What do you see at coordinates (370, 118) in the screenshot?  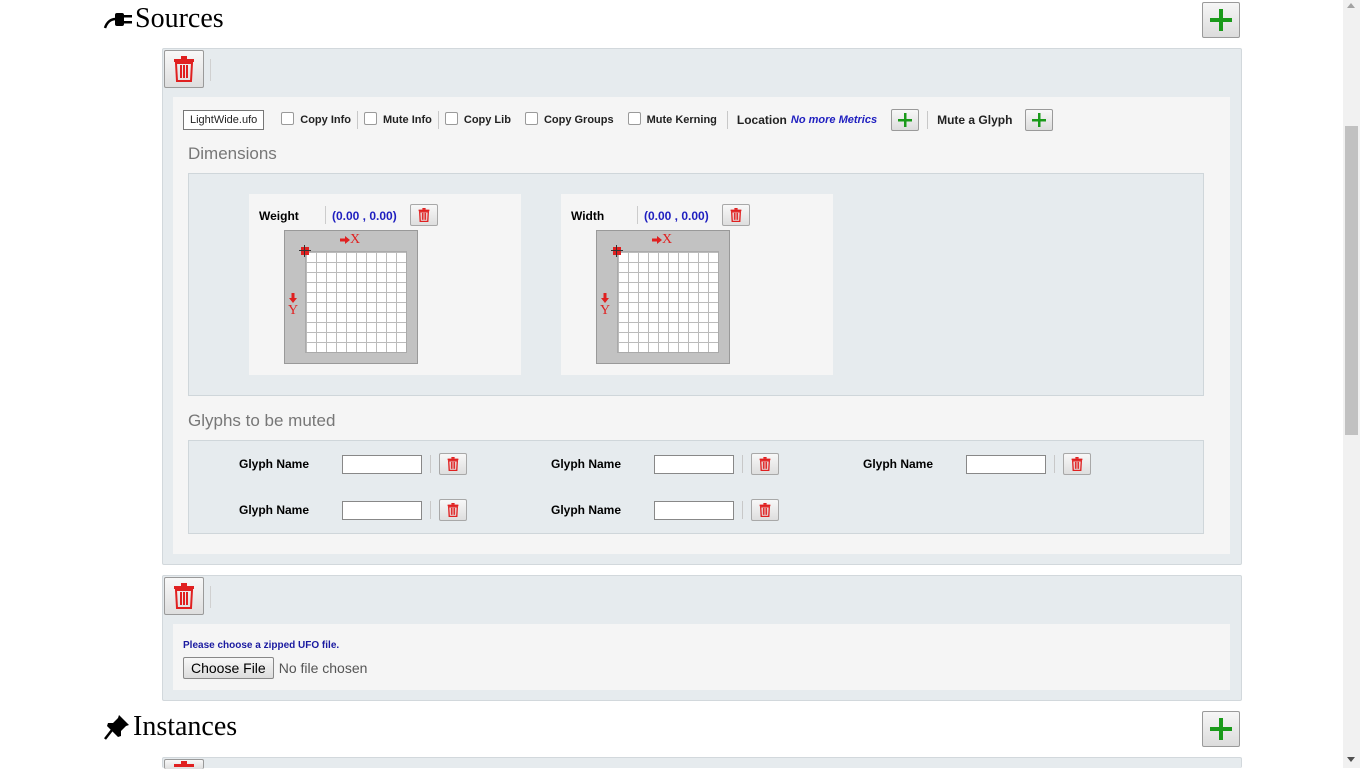 I see `mute-info-checkbox` at bounding box center [370, 118].